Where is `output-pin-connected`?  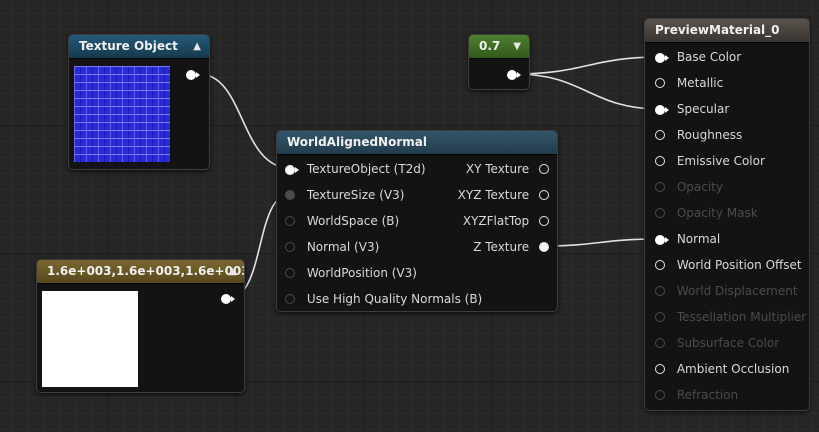
output-pin-connected is located at coordinates (544, 246).